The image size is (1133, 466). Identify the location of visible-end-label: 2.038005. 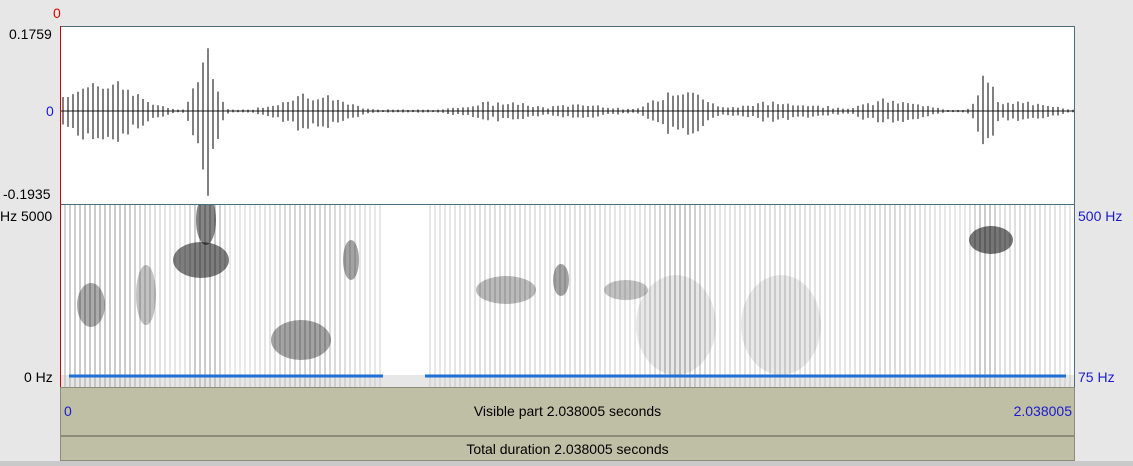
(1042, 411).